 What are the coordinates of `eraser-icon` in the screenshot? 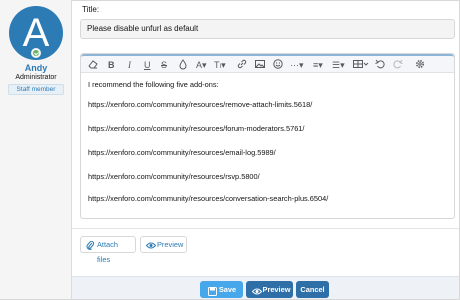 It's located at (93, 65).